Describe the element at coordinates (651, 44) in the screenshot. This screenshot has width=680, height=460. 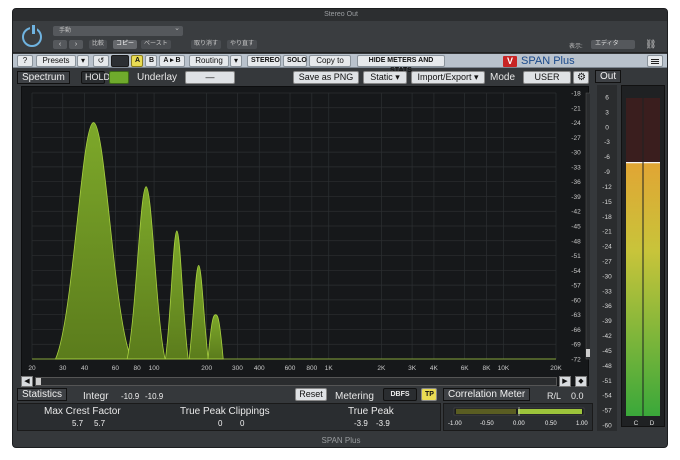
I see `link-icon: ⛓` at that location.